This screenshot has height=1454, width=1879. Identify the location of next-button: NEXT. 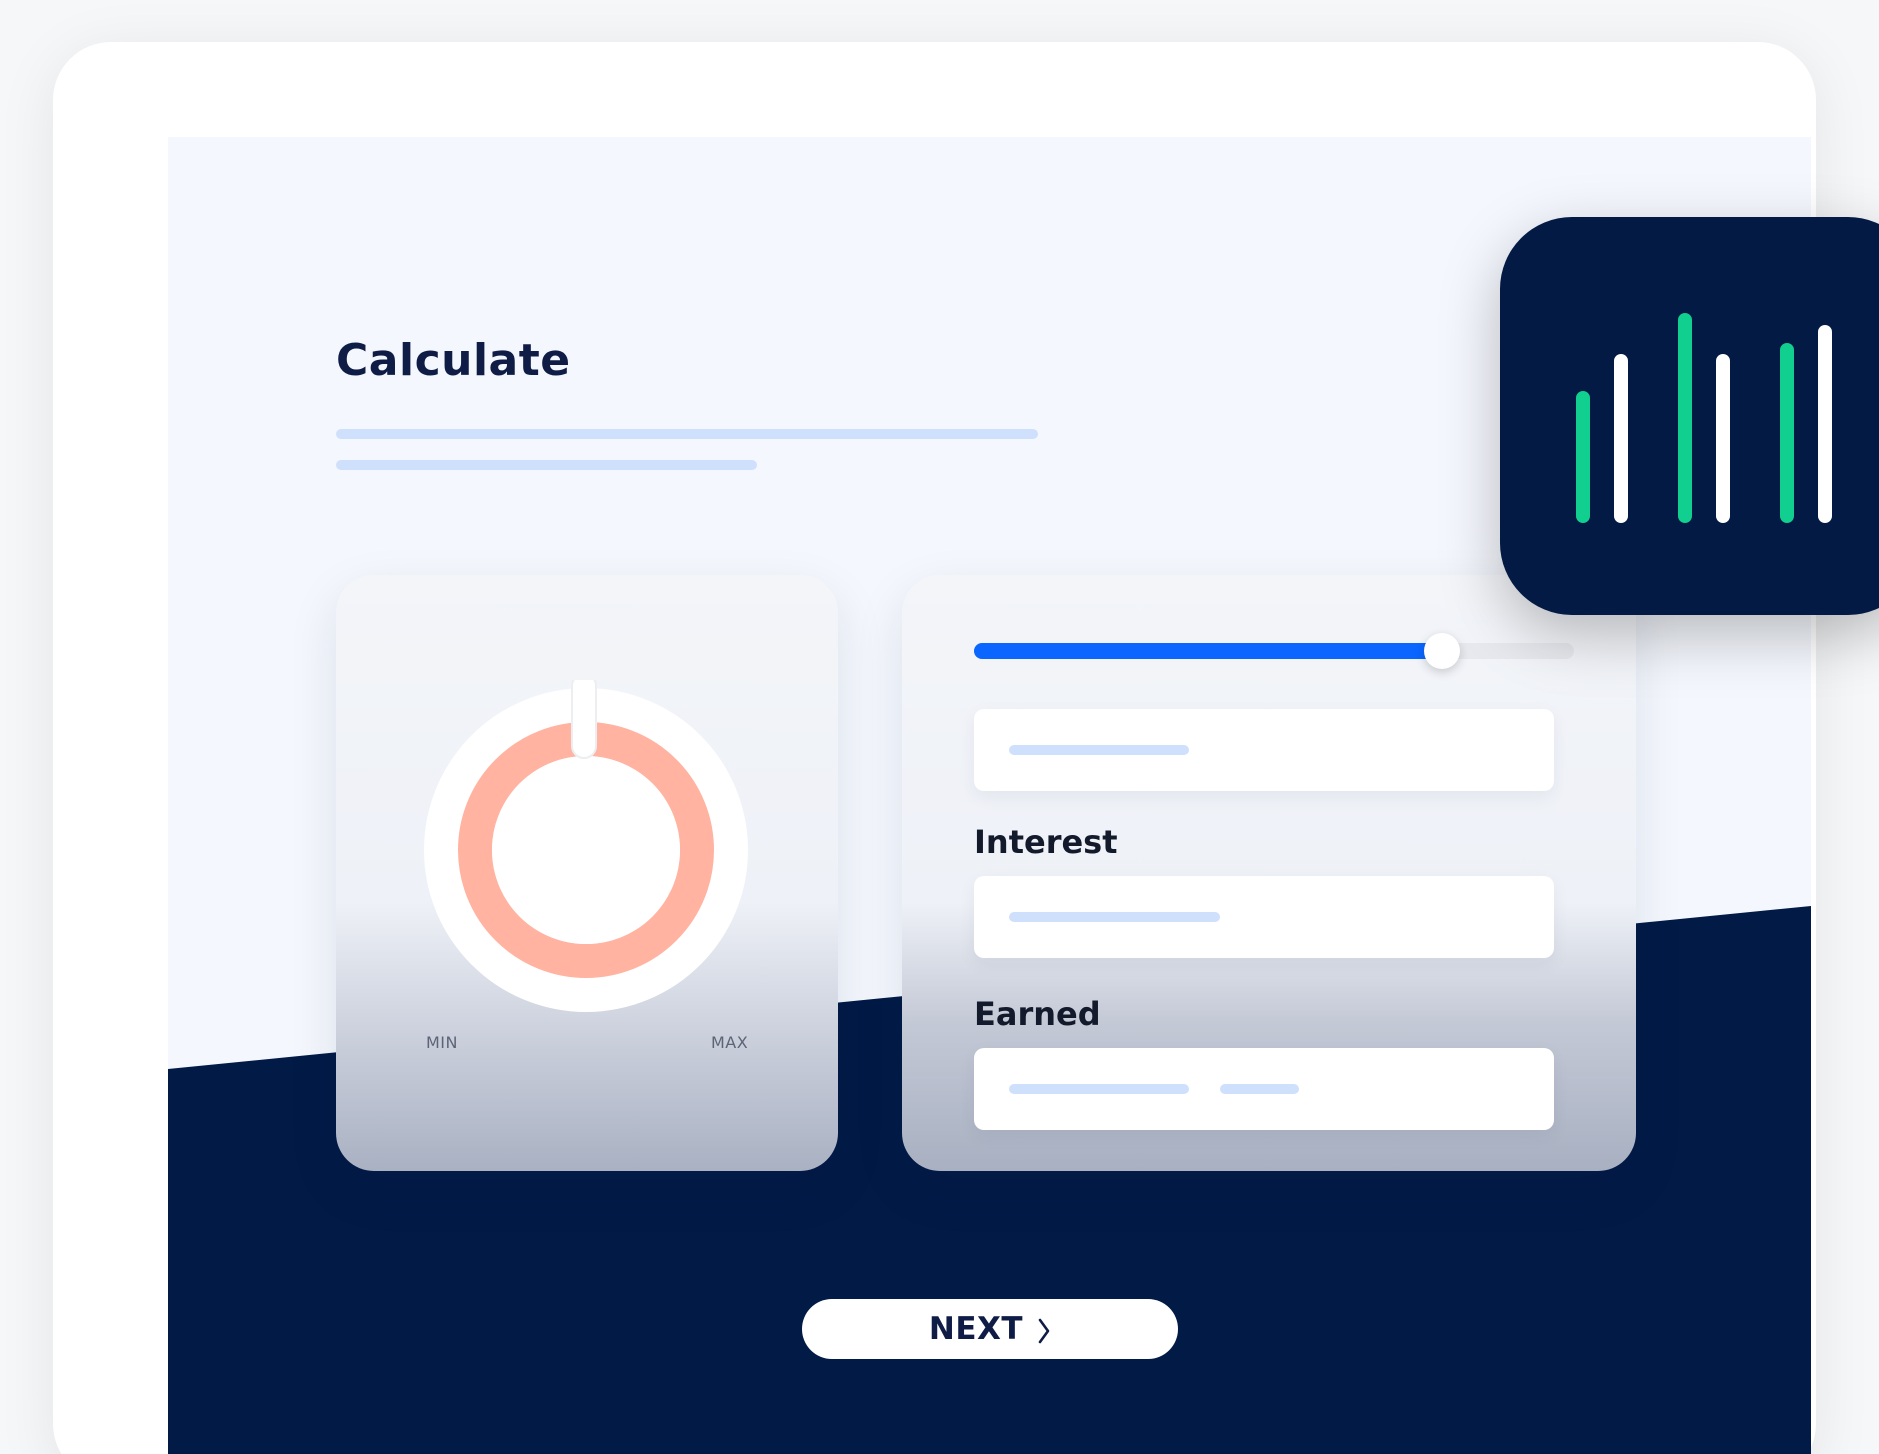
(990, 1329).